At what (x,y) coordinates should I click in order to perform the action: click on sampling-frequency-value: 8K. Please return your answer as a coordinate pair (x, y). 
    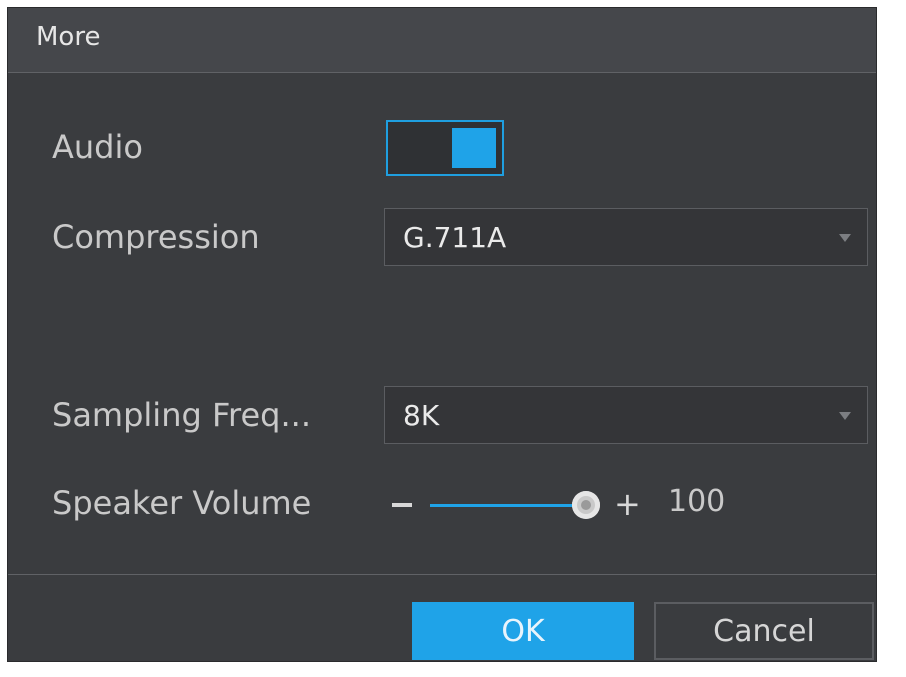
    Looking at the image, I should click on (421, 415).